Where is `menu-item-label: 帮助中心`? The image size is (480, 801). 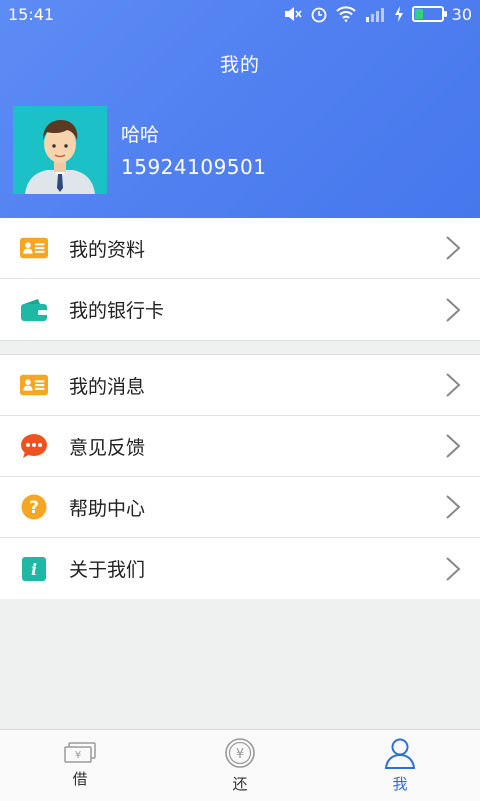
menu-item-label: 帮助中心 is located at coordinates (107, 508).